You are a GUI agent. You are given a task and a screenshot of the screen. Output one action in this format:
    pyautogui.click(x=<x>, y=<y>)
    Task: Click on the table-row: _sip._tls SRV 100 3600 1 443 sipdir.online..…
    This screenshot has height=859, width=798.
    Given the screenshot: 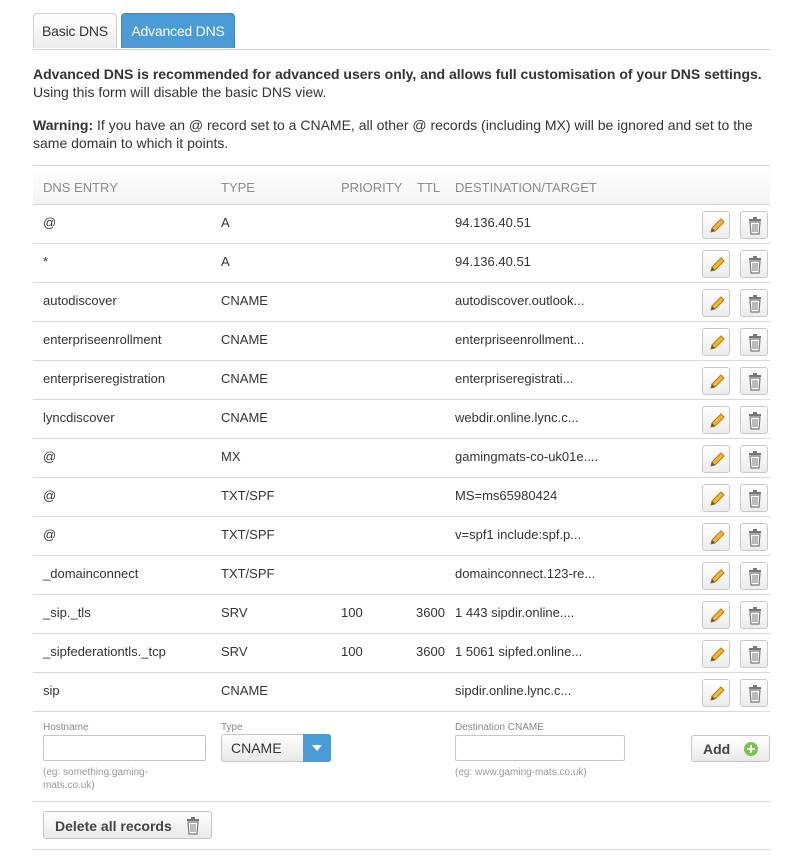 What is the action you would take?
    pyautogui.click(x=401, y=614)
    